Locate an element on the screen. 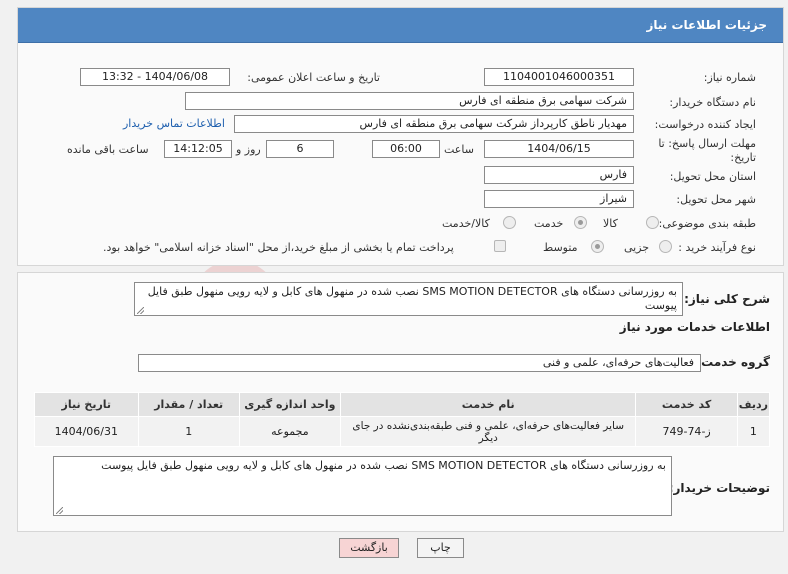 The width and height of the screenshot is (788, 574). remaining-time-label: ساعت باقی مانده is located at coordinates (108, 149).